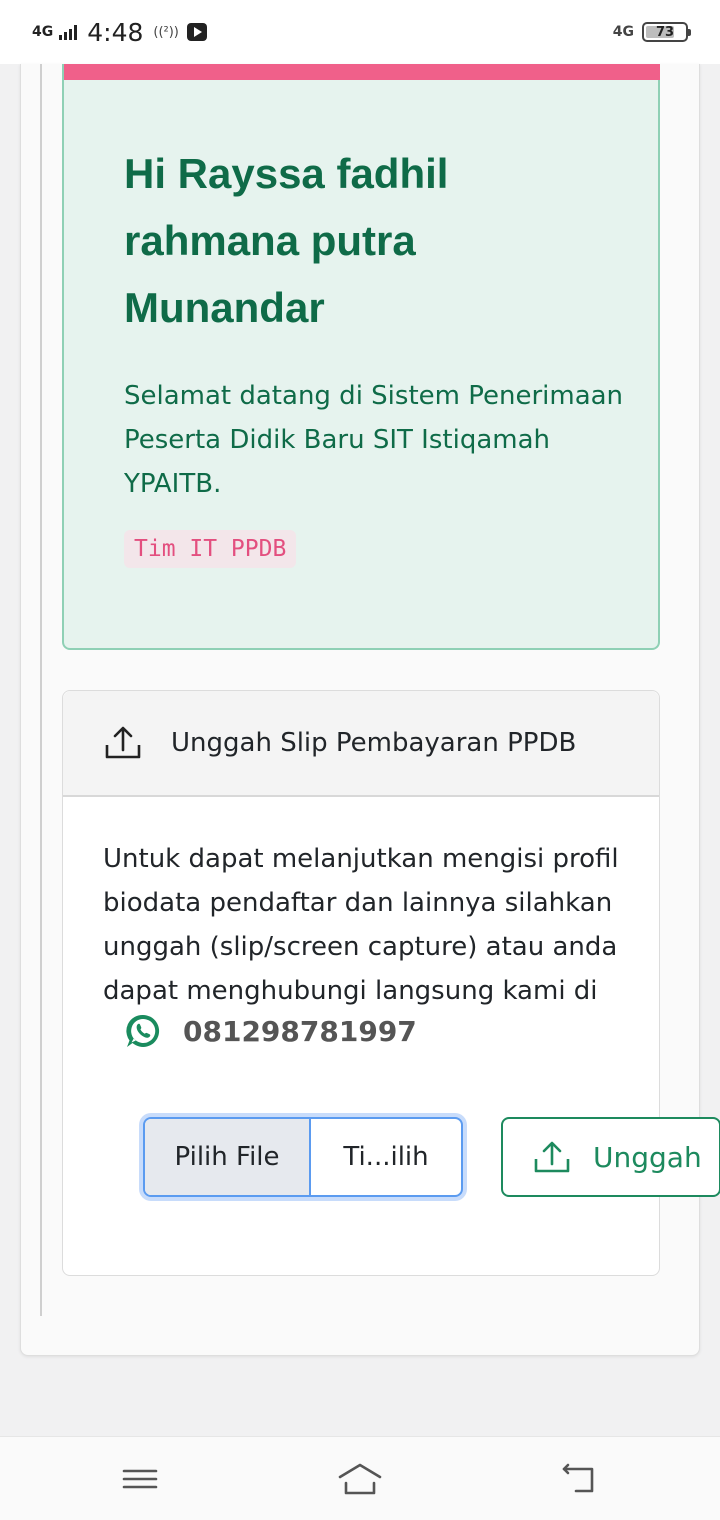 This screenshot has height=1520, width=720. I want to click on upload-card-title: Unggah Slip Pembayaran PPDB, so click(374, 743).